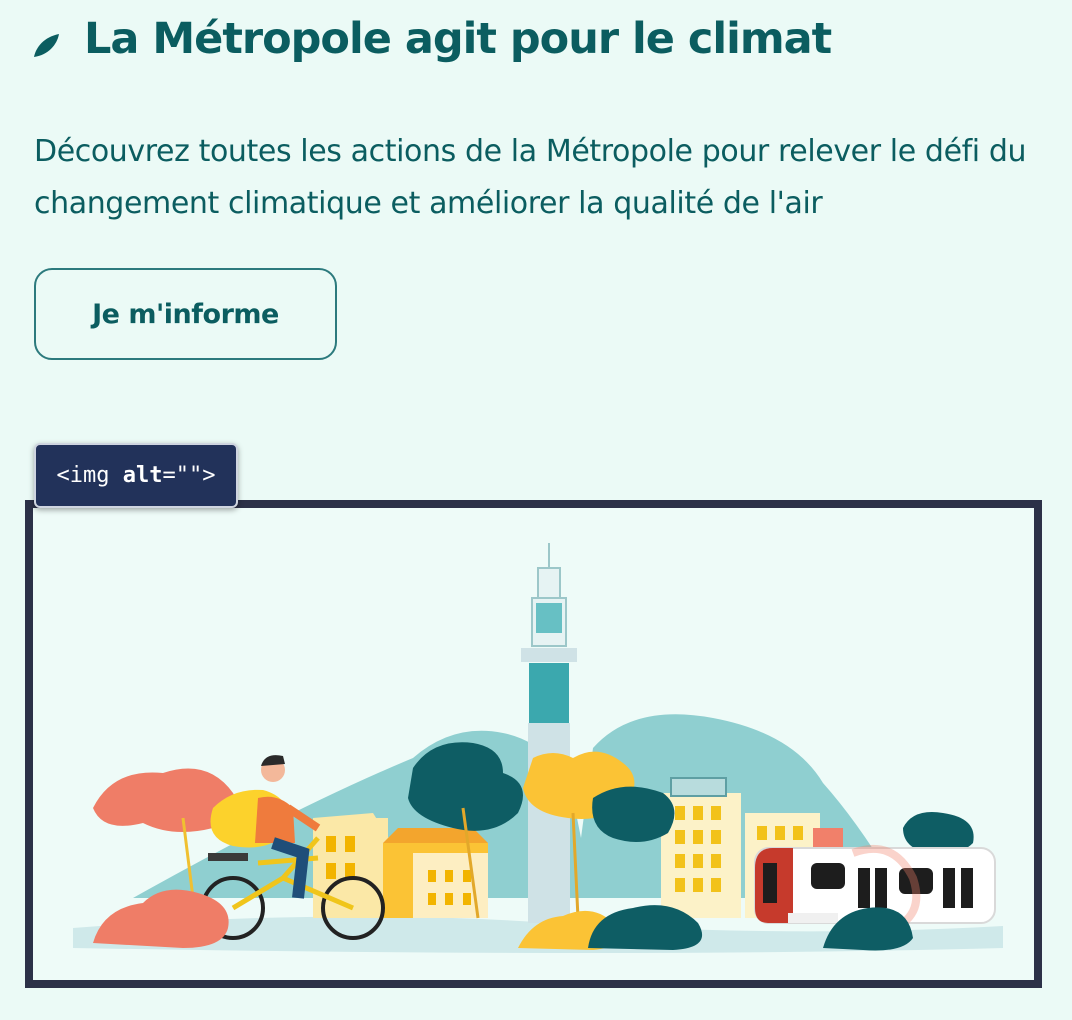  I want to click on bush, so click(161, 918).